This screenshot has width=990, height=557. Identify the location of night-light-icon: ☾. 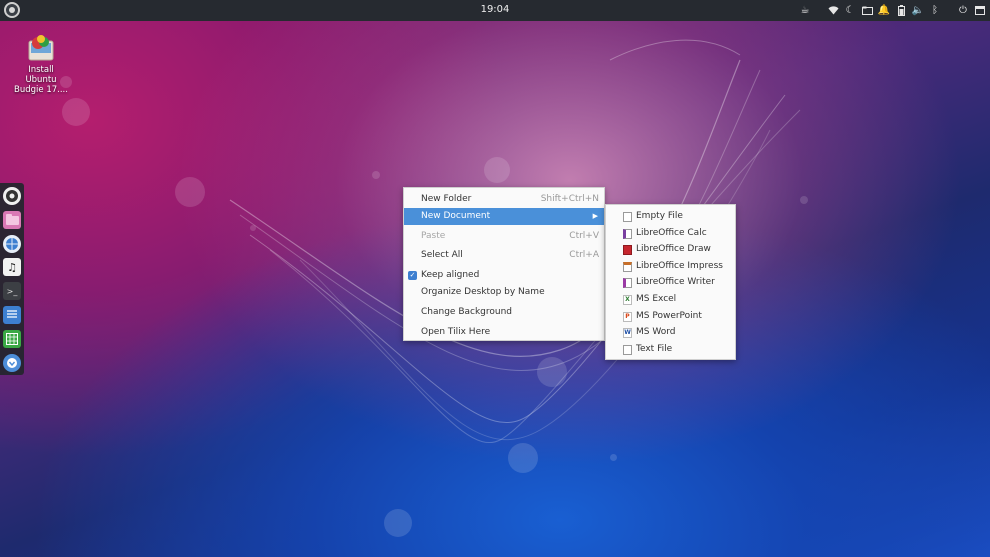
(850, 11).